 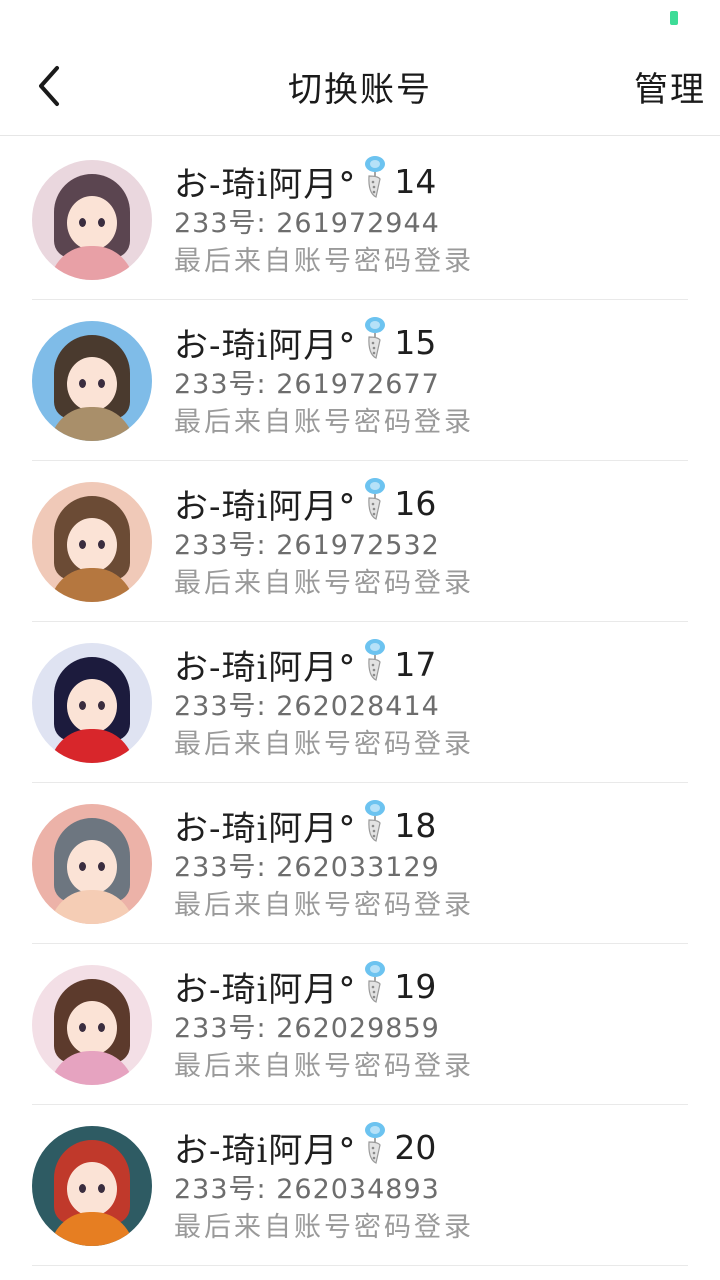 I want to click on account-row: お-琦i阿月° 20 233号: 262034893 最后来自账号密码登录, so click(x=360, y=1185).